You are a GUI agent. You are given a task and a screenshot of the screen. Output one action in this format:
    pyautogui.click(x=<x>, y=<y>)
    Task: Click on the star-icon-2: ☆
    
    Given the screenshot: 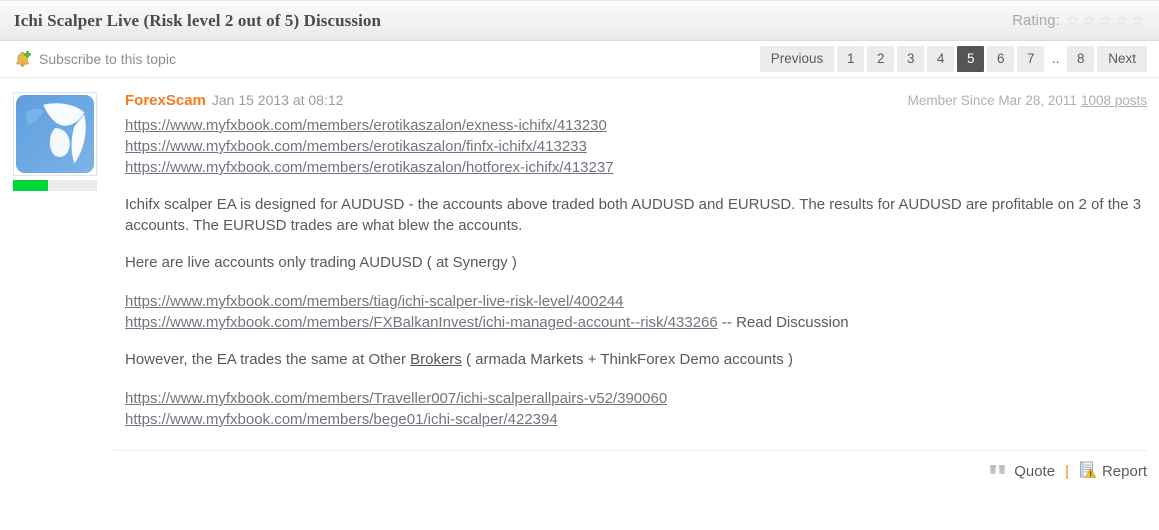 What is the action you would take?
    pyautogui.click(x=1088, y=20)
    